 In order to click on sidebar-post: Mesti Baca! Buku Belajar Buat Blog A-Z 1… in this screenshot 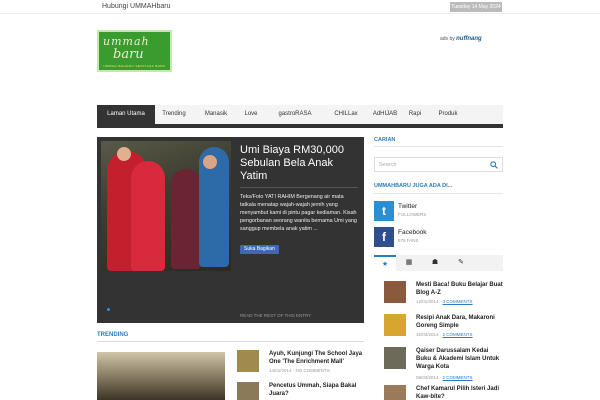, I will do `click(438, 293)`.